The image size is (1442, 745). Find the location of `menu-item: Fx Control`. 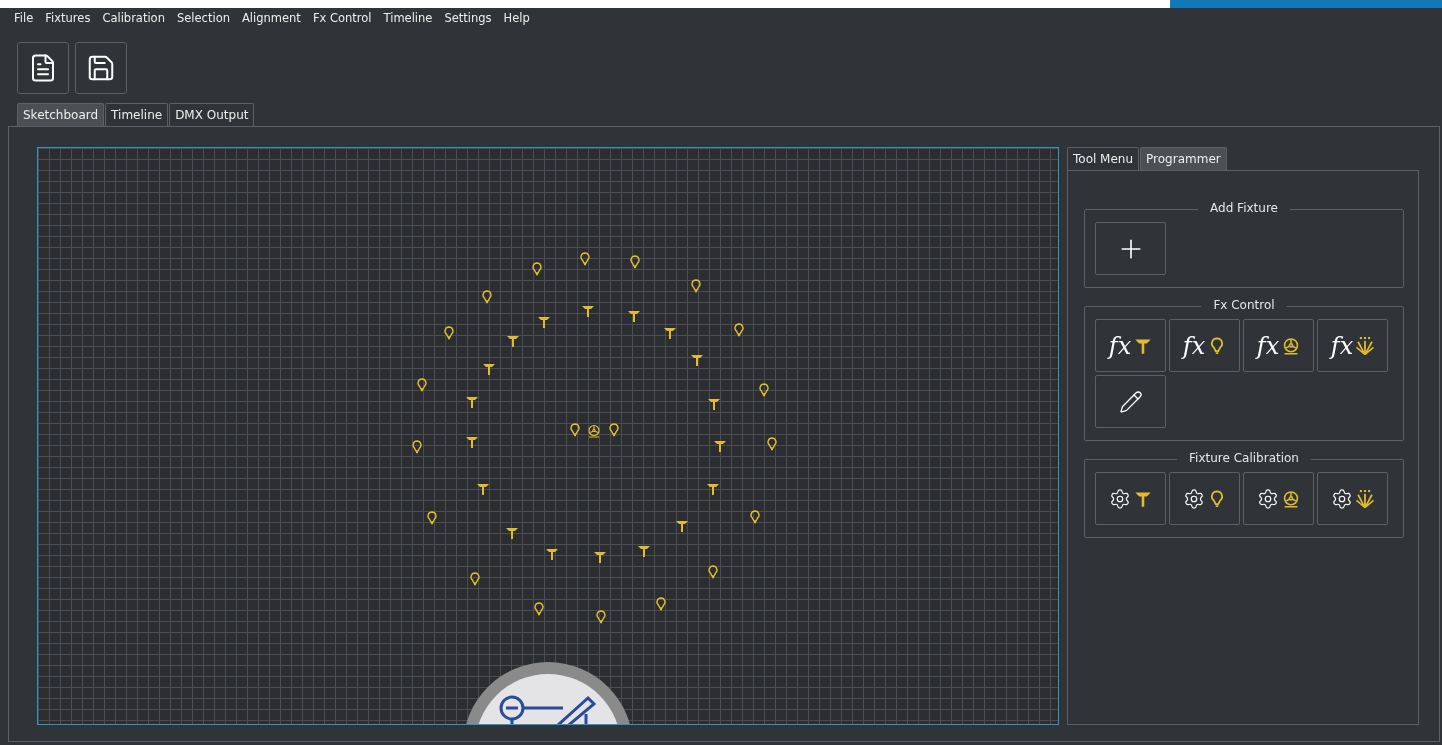

menu-item: Fx Control is located at coordinates (342, 18).